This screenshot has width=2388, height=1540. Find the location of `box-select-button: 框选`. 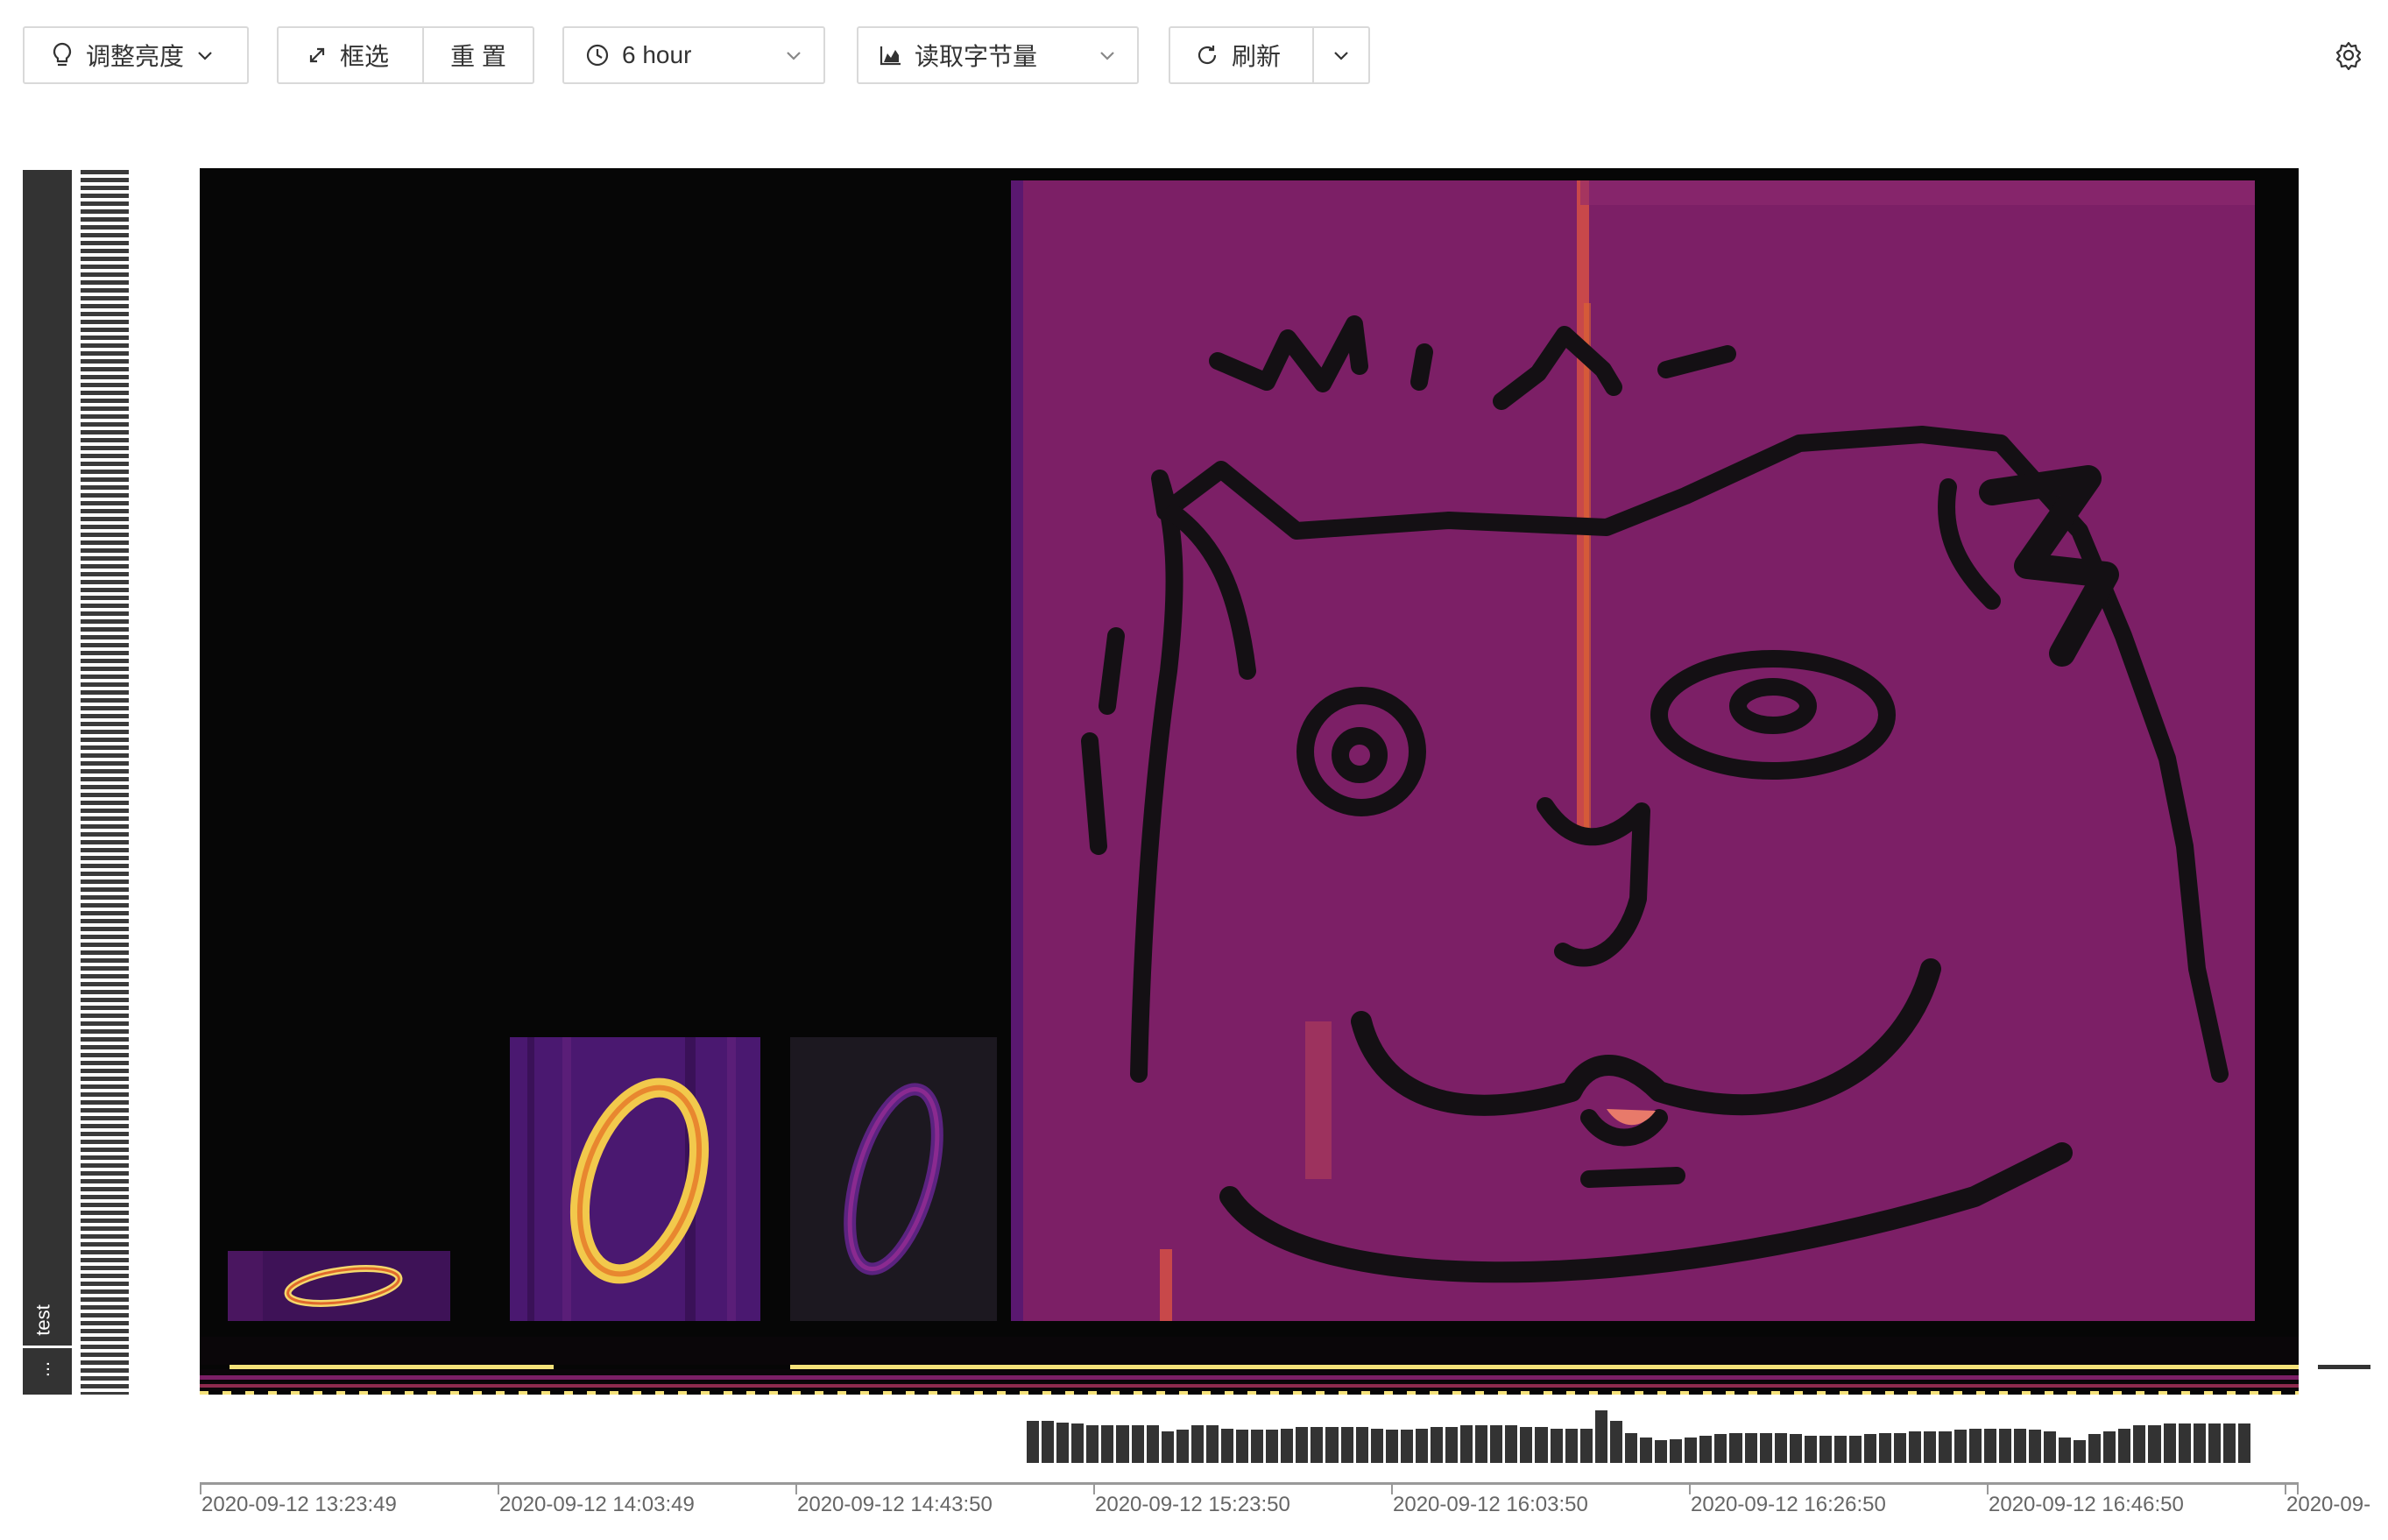

box-select-button: 框选 is located at coordinates (350, 55).